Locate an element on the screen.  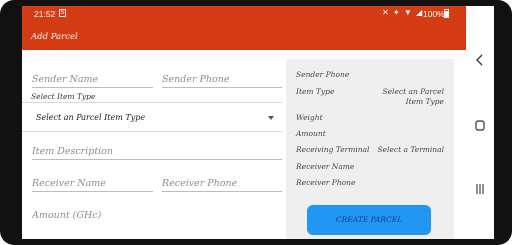
receiver-name-field is located at coordinates (92, 182).